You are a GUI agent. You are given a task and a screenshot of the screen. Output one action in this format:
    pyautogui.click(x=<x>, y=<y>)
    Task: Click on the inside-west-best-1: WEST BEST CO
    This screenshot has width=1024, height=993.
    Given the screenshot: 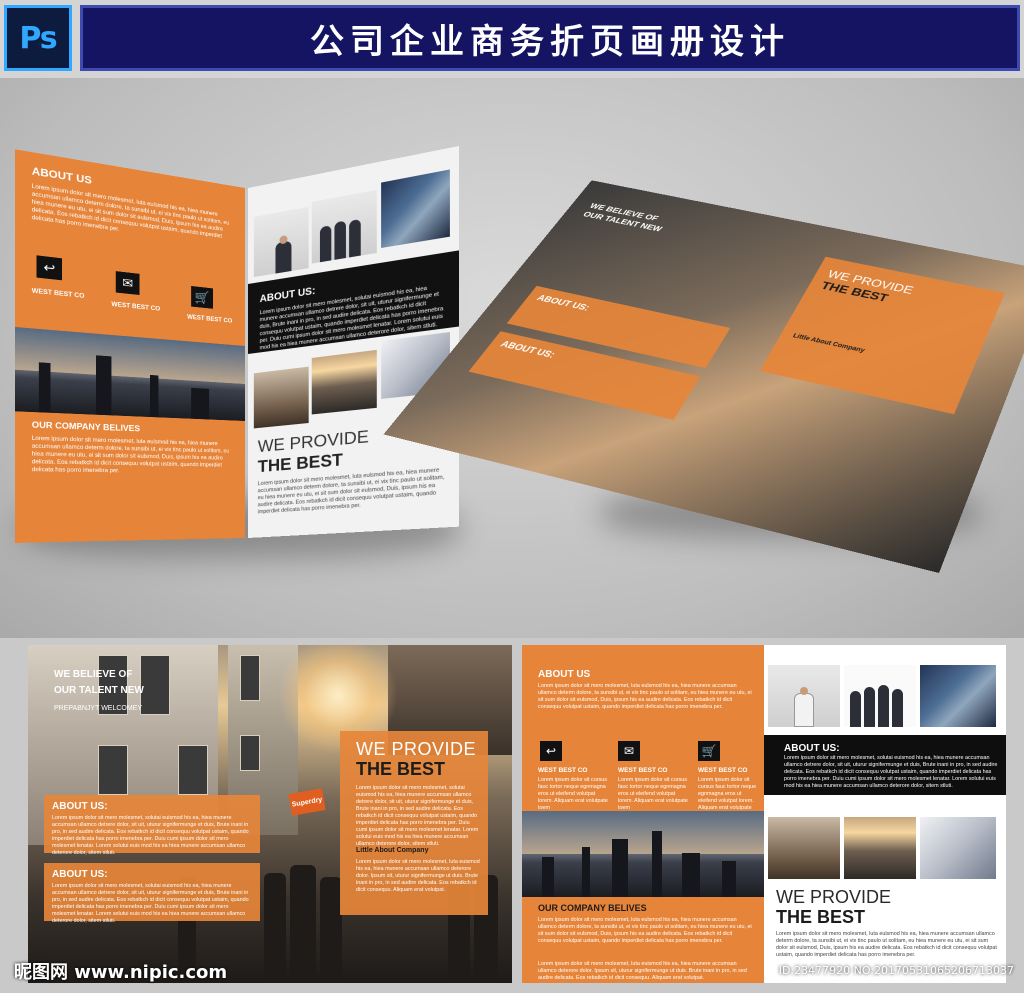 What is the action you would take?
    pyautogui.click(x=563, y=770)
    